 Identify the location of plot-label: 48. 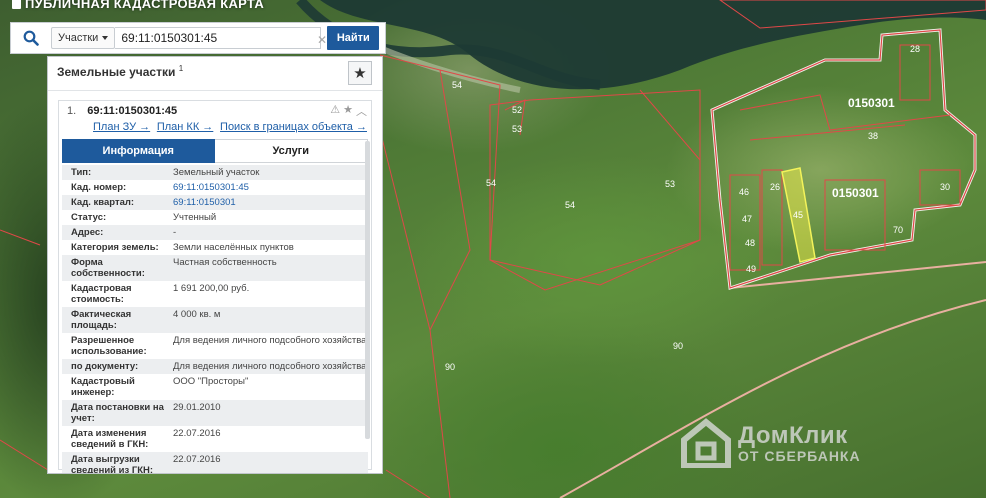
(750, 243).